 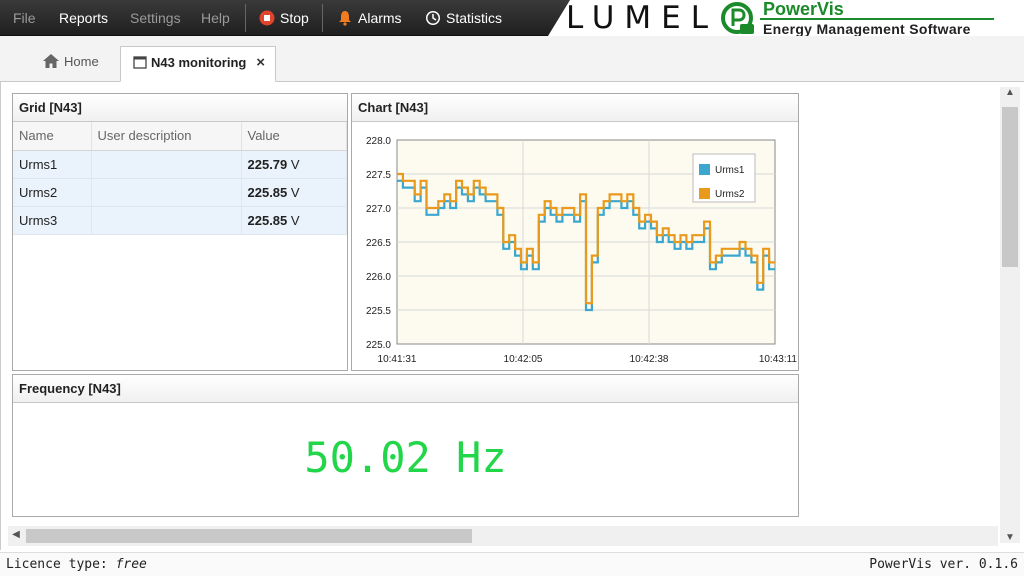 I want to click on x-tick-label: 10:42:38, so click(x=649, y=359).